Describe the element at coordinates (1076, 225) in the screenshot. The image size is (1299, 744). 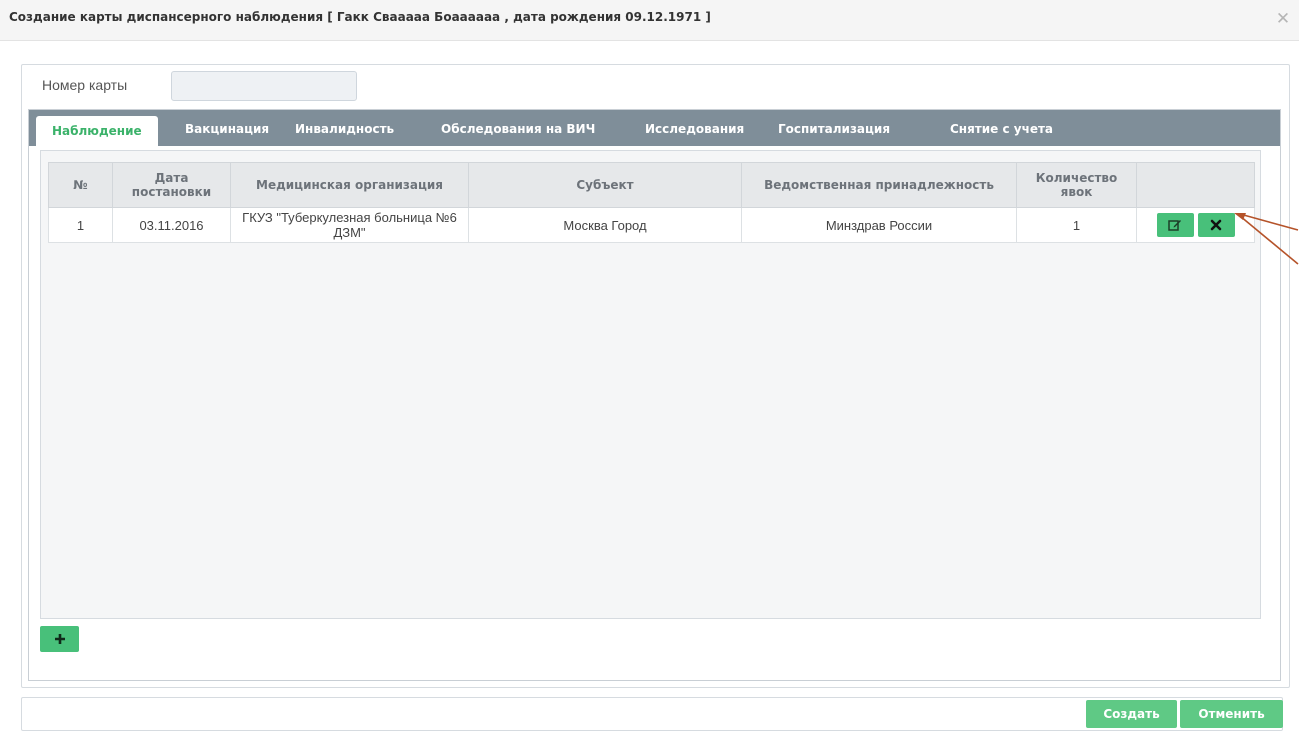
I see `cell-visits: 1` at that location.